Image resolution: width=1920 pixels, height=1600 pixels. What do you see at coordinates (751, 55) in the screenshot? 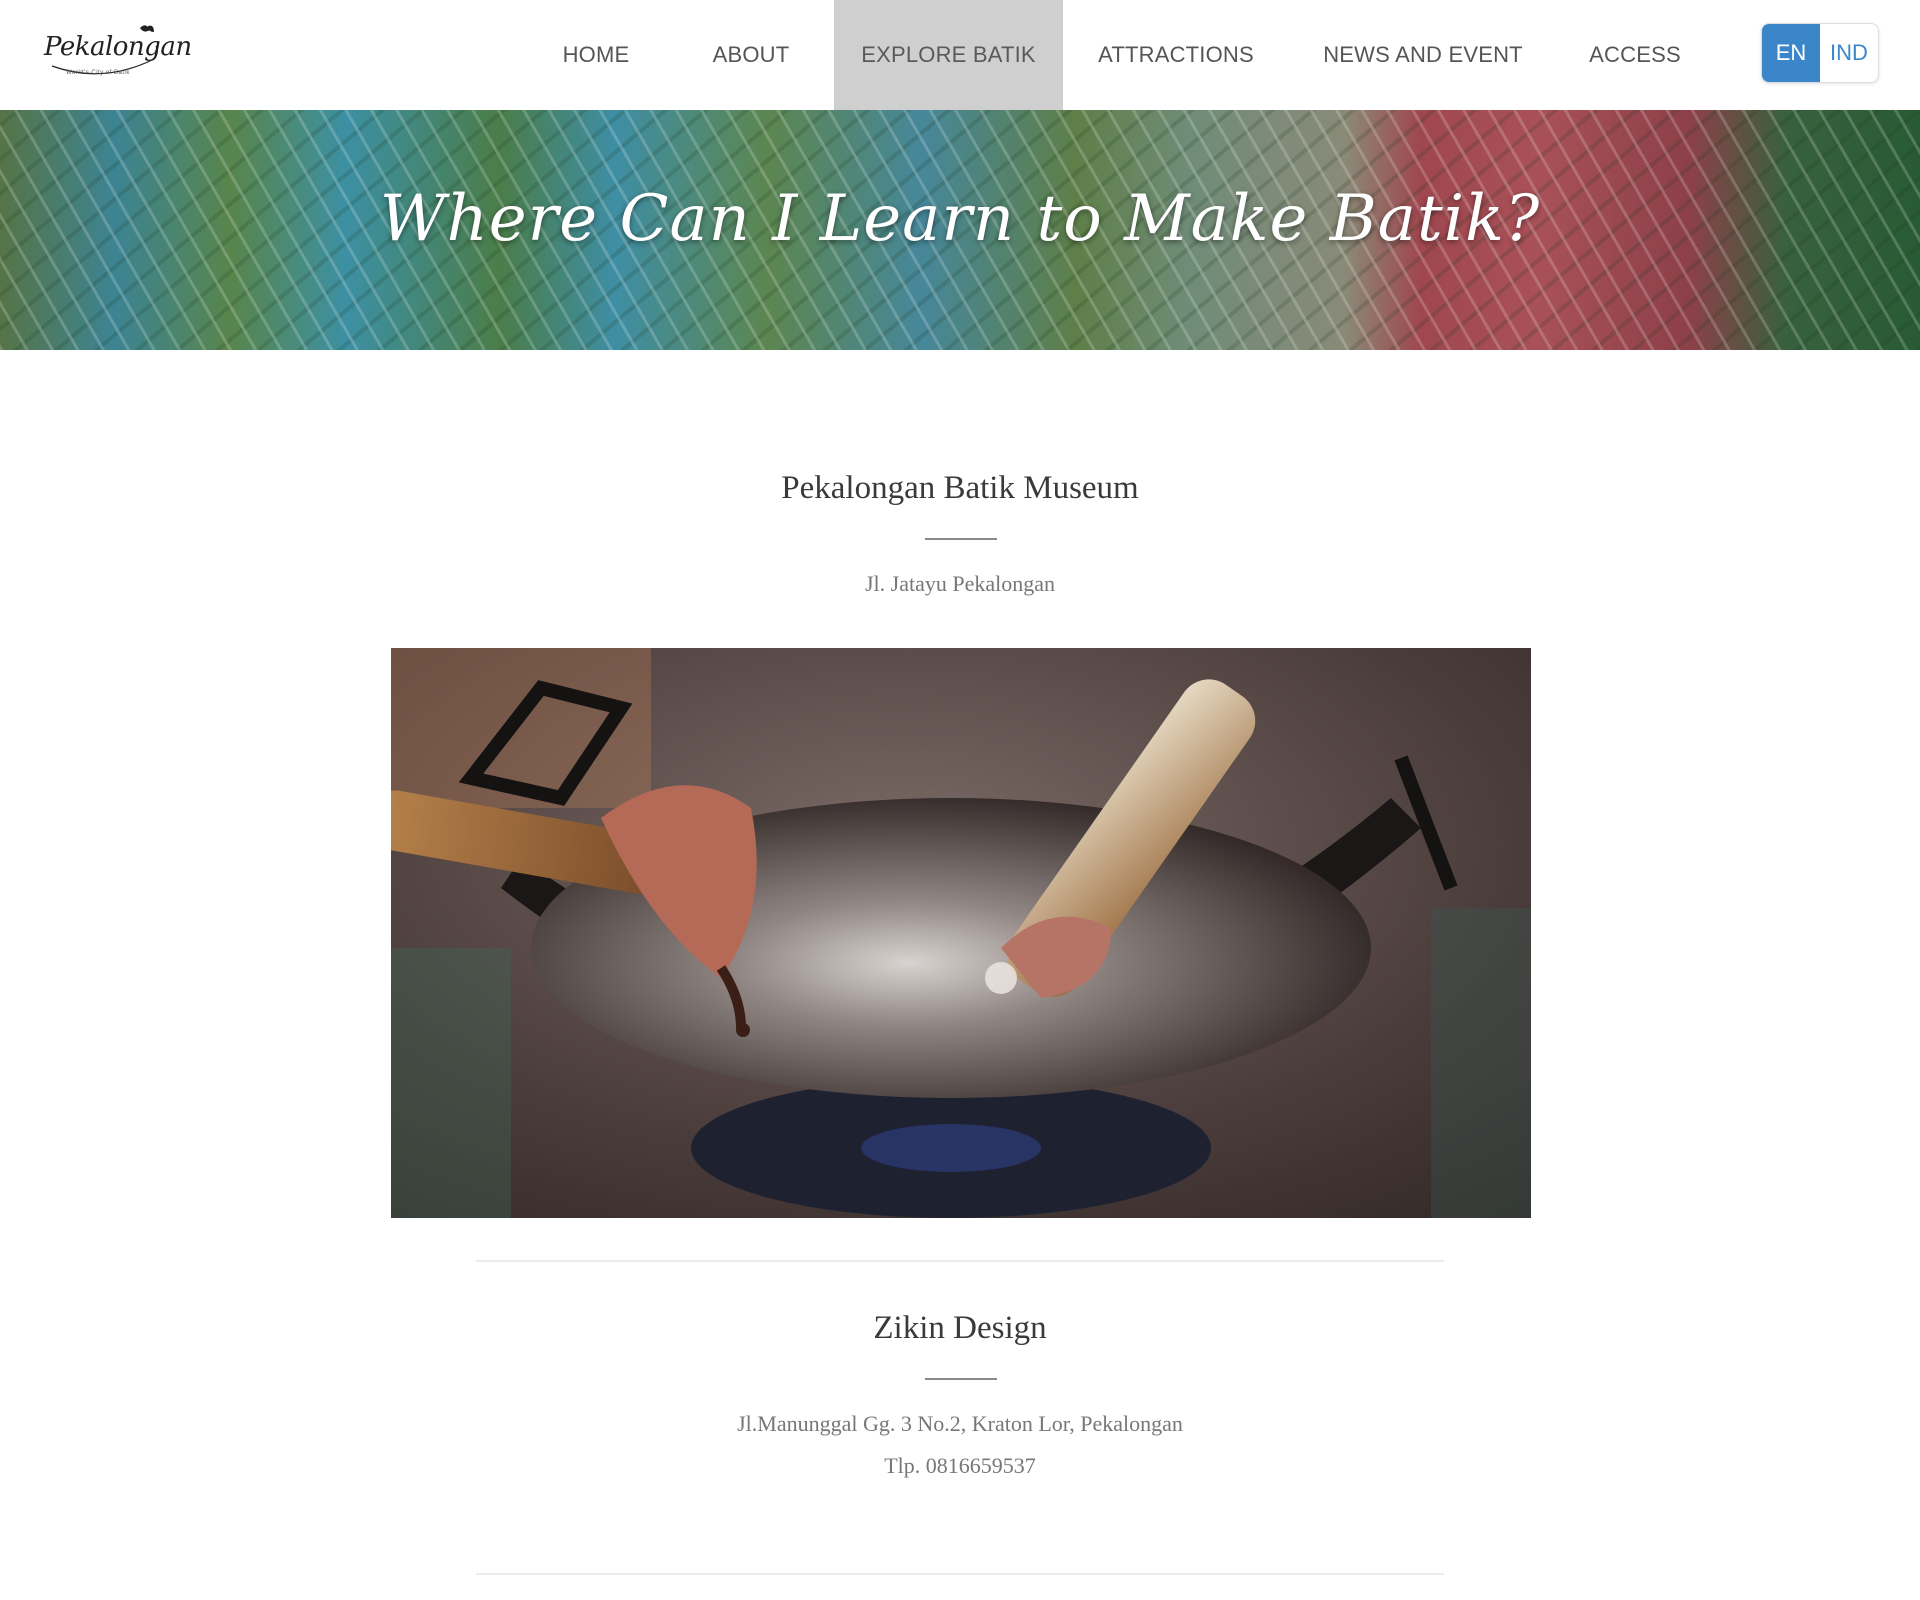
I see `nav-about: ABOUT` at bounding box center [751, 55].